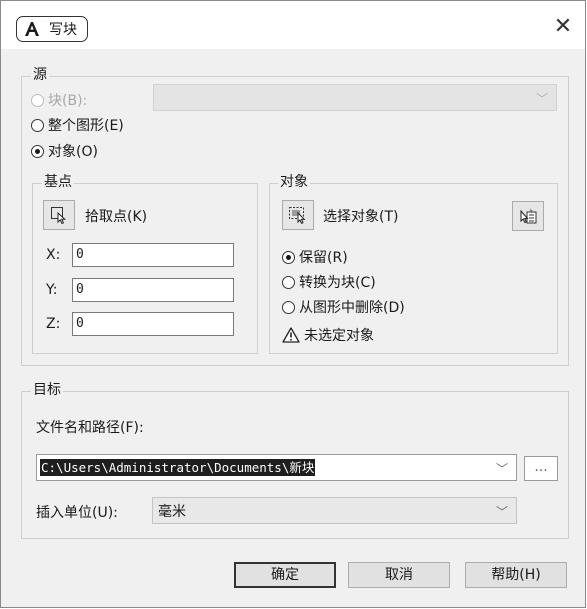 The height and width of the screenshot is (609, 587). I want to click on file-path-combo: C:\Users\Administrator\Documents\新块 ﹀, so click(276, 467).